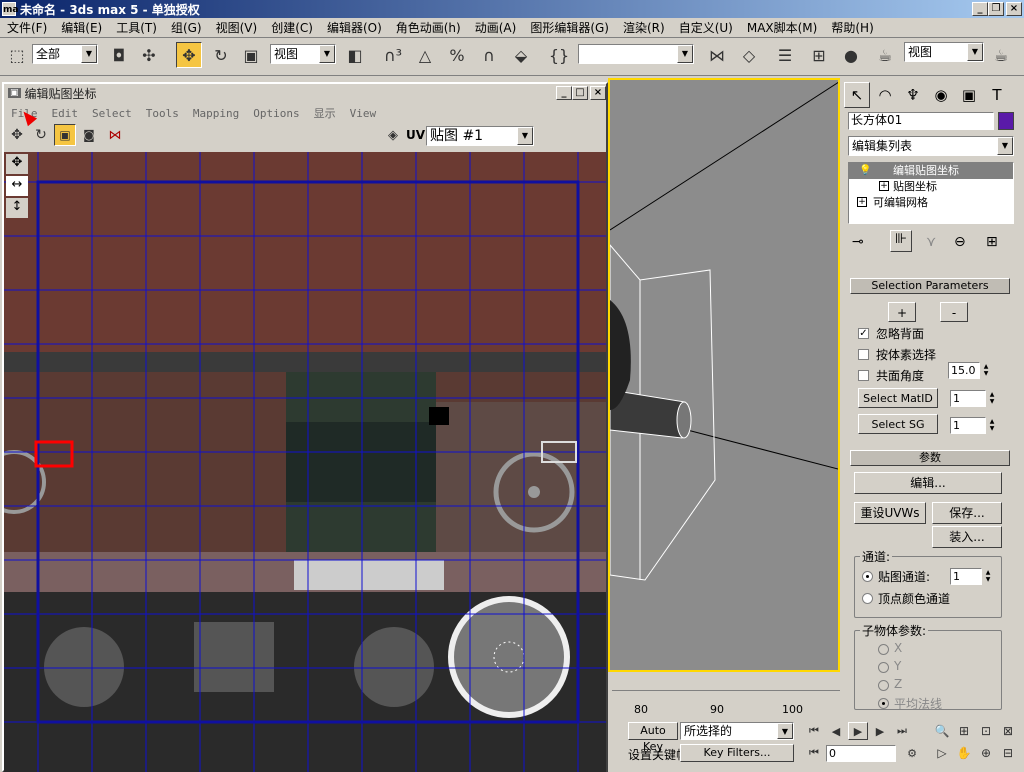 This screenshot has height=772, width=1024. Describe the element at coordinates (41, 135) in the screenshot. I see `uv-rotate-icon: ↻` at that location.